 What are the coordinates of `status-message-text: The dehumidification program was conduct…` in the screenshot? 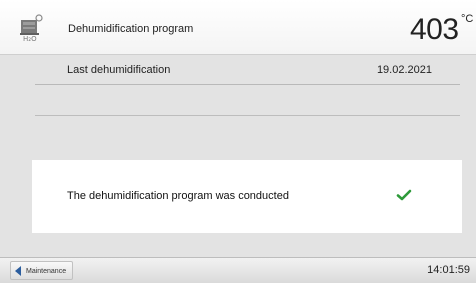 It's located at (178, 196).